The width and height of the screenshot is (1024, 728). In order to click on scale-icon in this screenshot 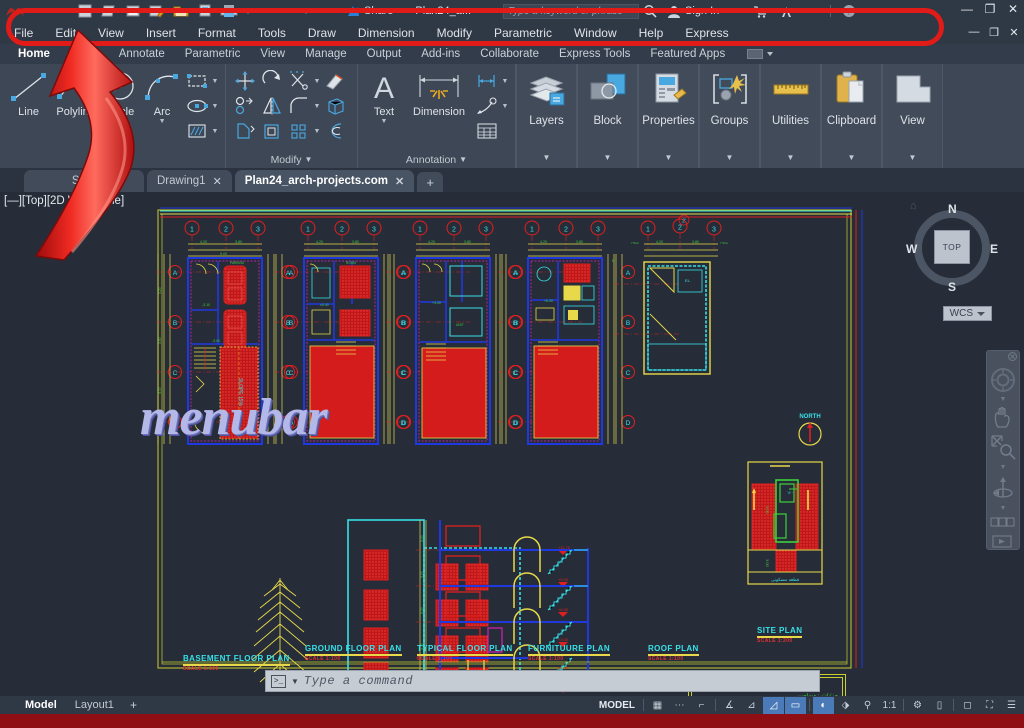, I will do `click(272, 131)`.